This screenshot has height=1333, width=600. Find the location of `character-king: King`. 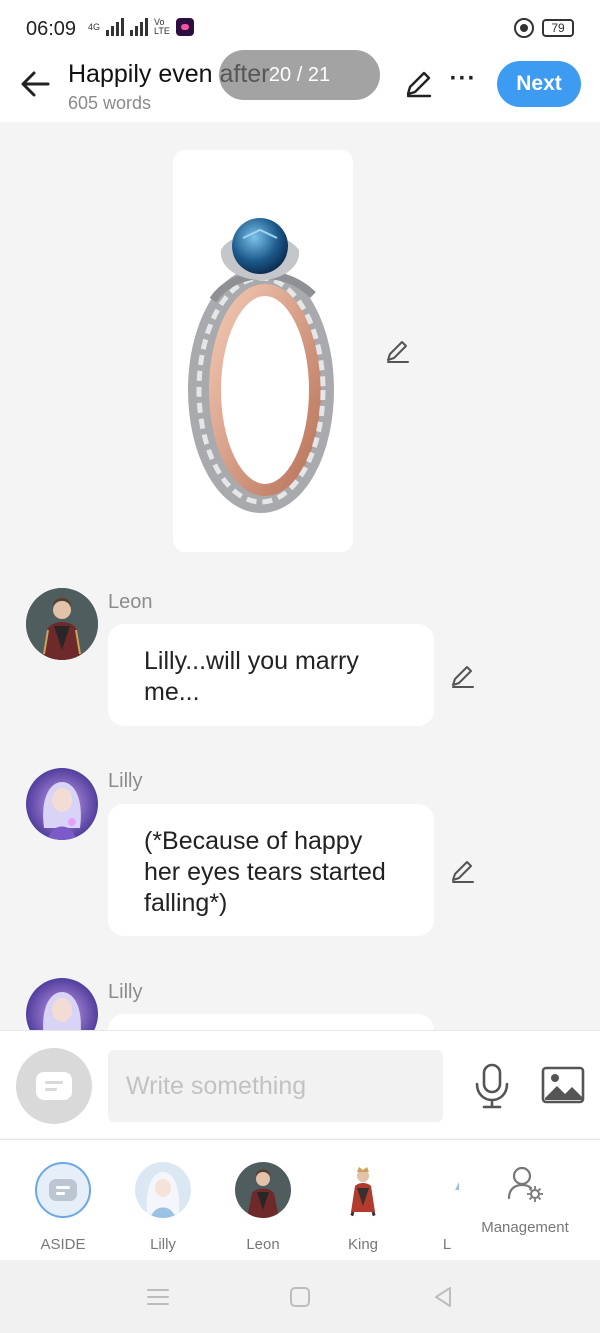

character-king: King is located at coordinates (363, 1207).